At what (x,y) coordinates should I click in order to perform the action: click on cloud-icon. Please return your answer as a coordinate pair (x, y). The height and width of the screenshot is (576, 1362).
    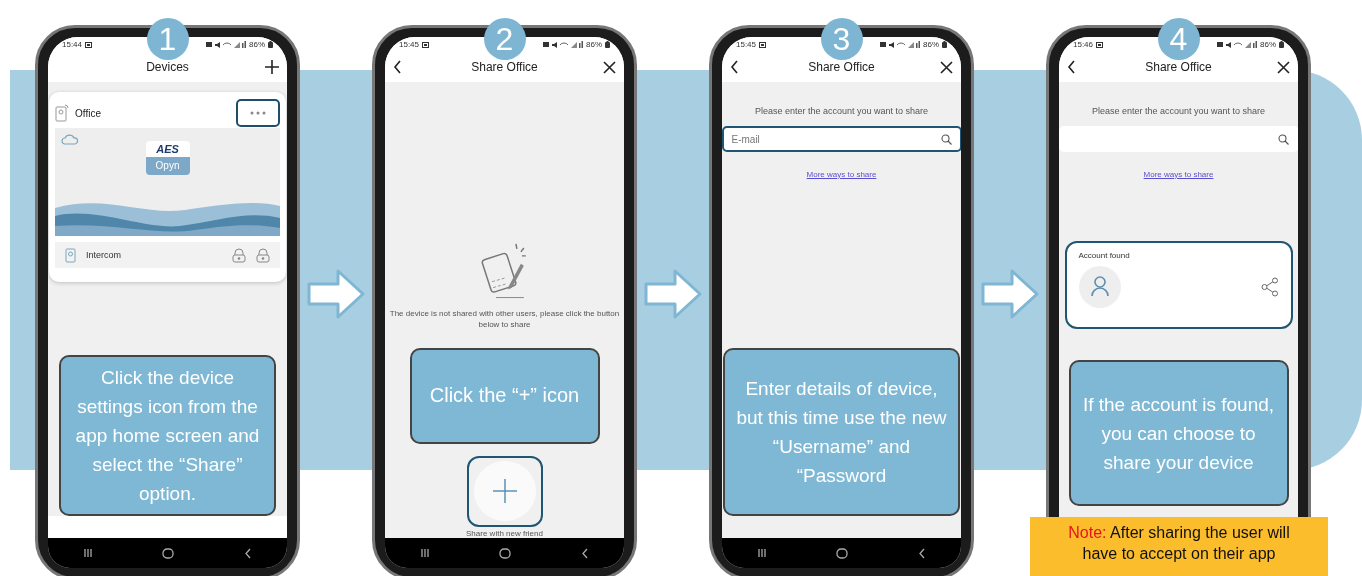
    Looking at the image, I should click on (70, 139).